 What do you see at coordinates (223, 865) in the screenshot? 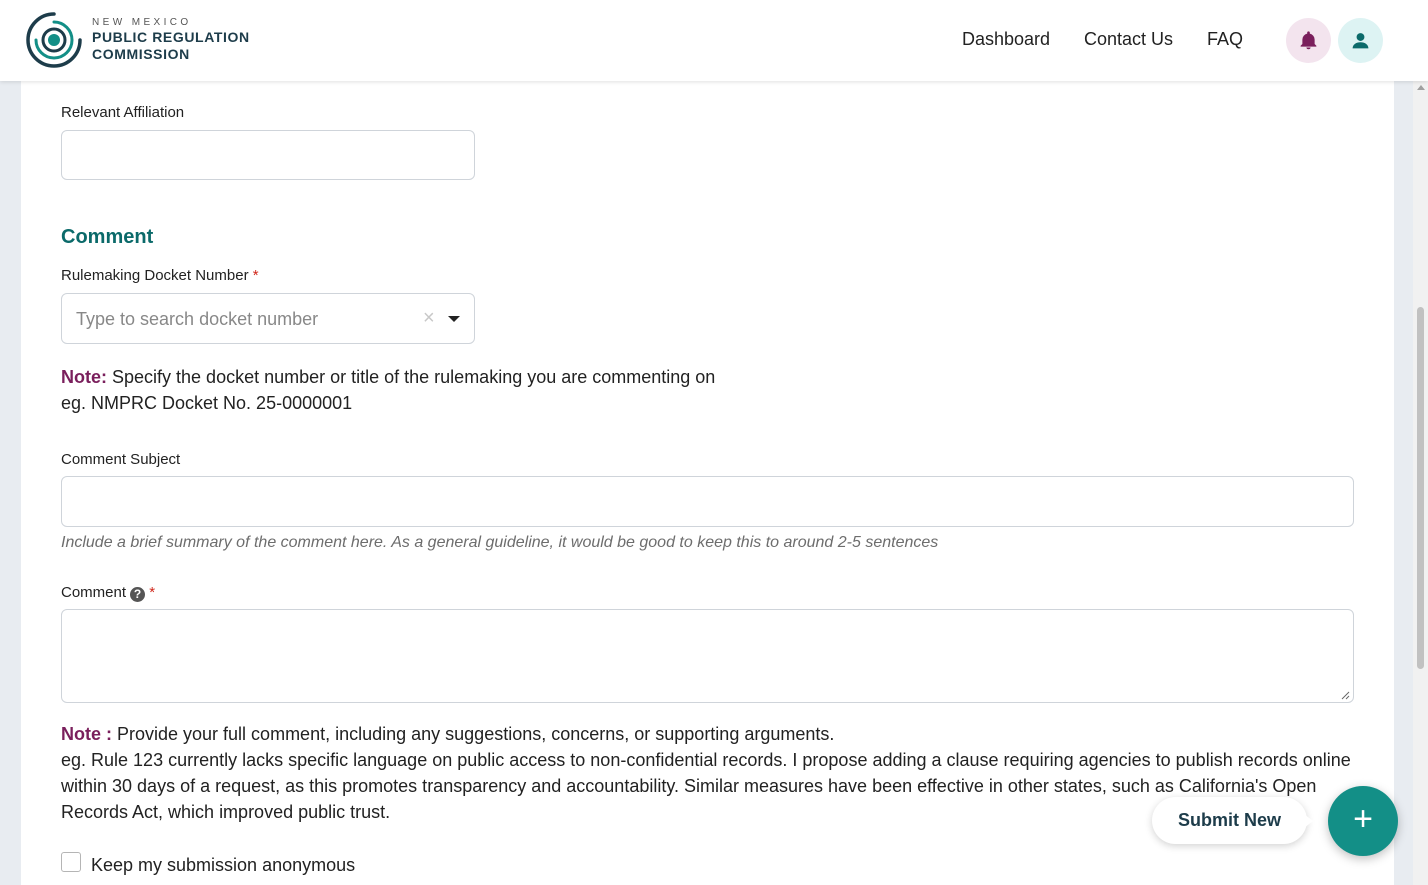
I see `anonymous-checkbox-label: Keep my submission anonymous` at bounding box center [223, 865].